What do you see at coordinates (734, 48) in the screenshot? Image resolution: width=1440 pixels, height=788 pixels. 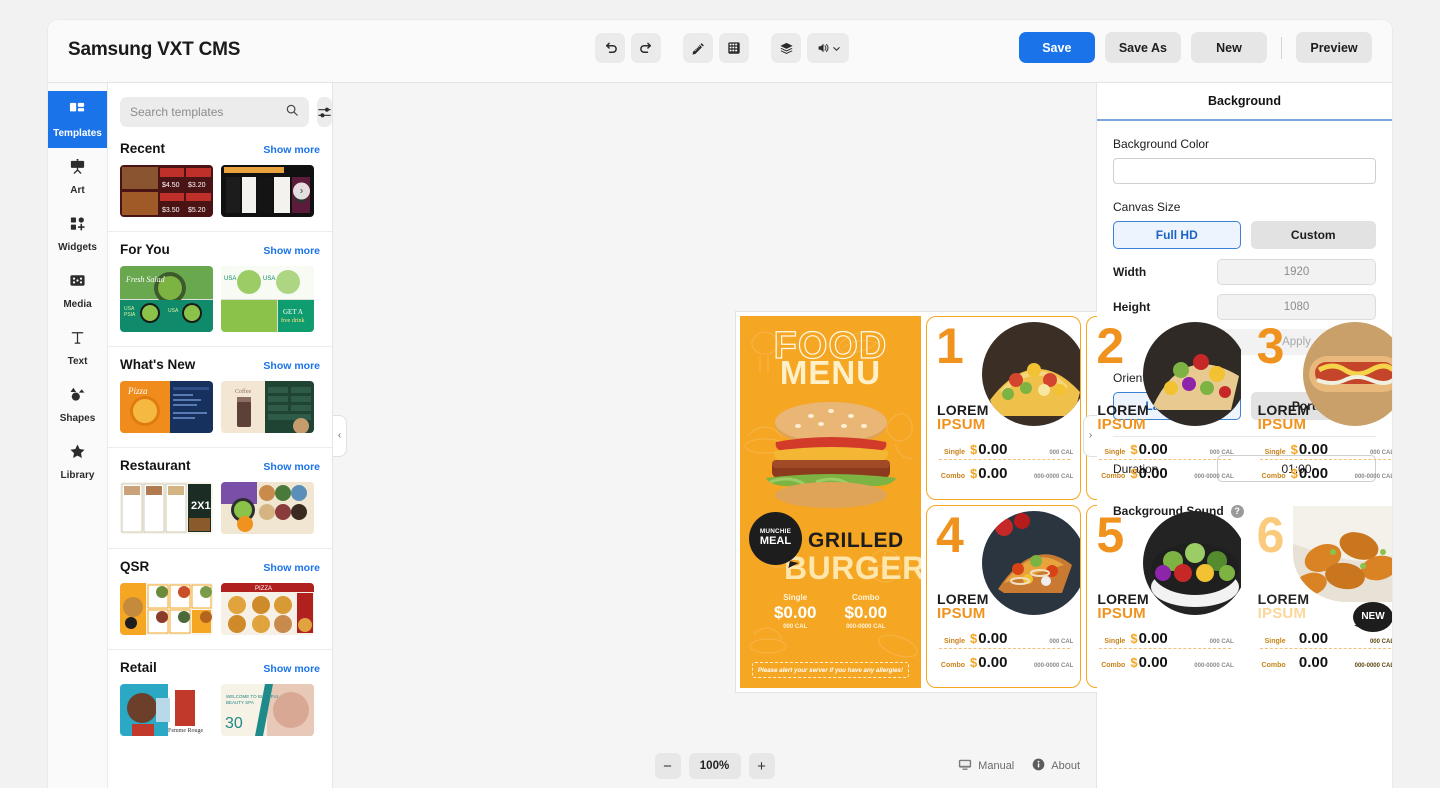 I see `grid-table-icon` at bounding box center [734, 48].